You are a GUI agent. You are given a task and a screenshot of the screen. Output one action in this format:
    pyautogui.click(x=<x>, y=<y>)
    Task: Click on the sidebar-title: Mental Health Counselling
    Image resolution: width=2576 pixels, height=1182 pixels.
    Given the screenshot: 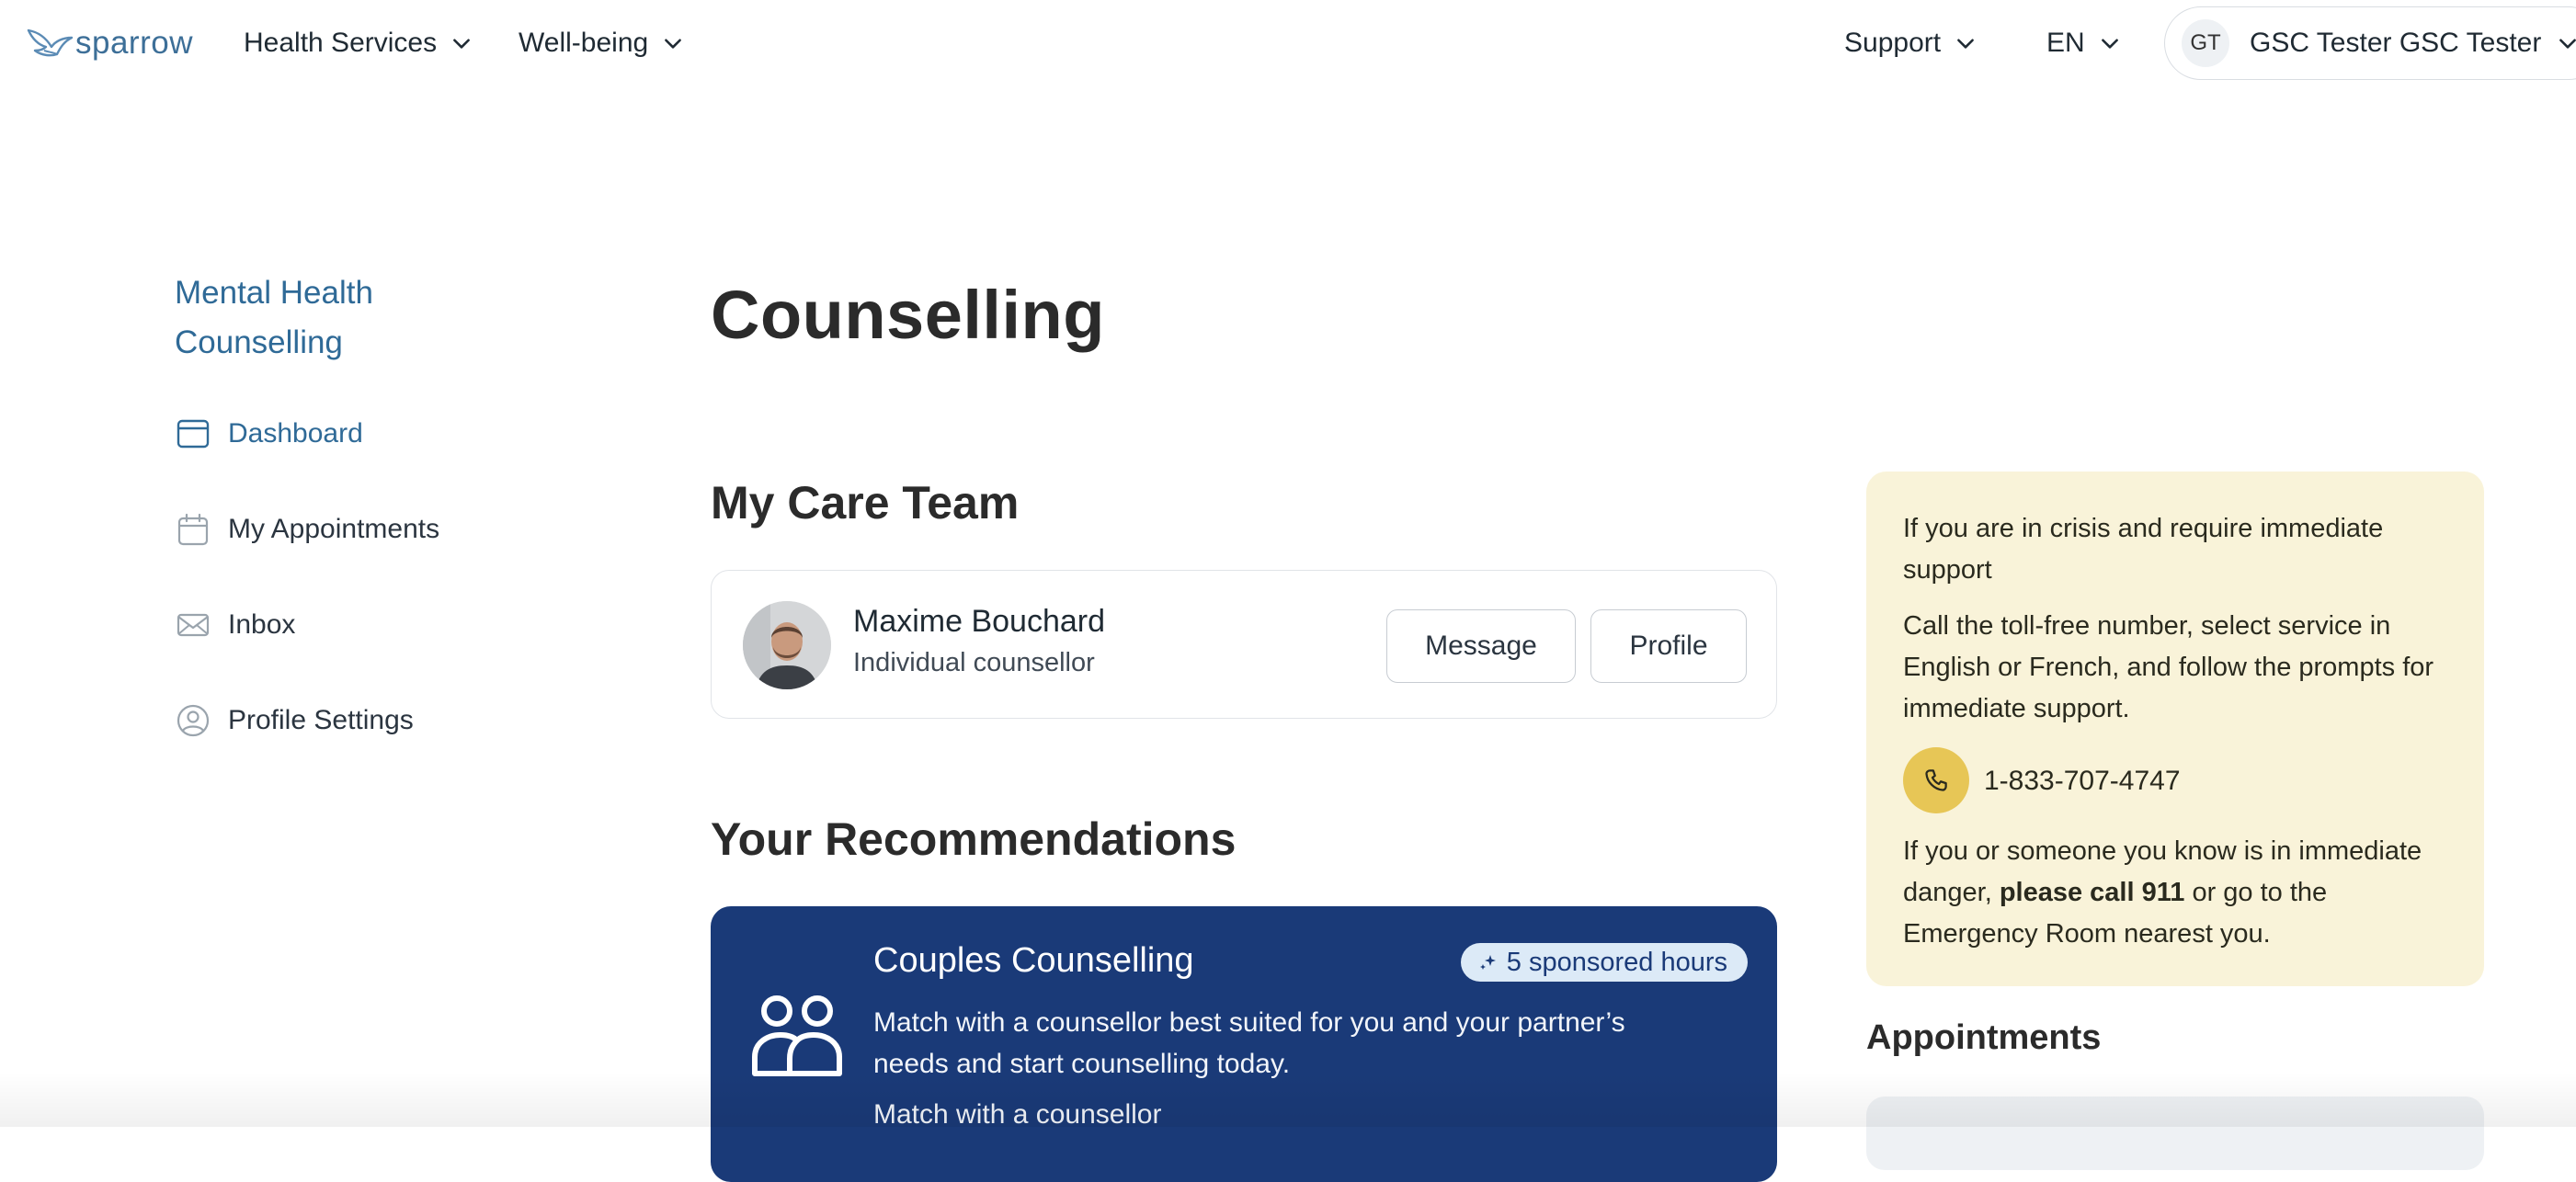 What is the action you would take?
    pyautogui.click(x=274, y=318)
    